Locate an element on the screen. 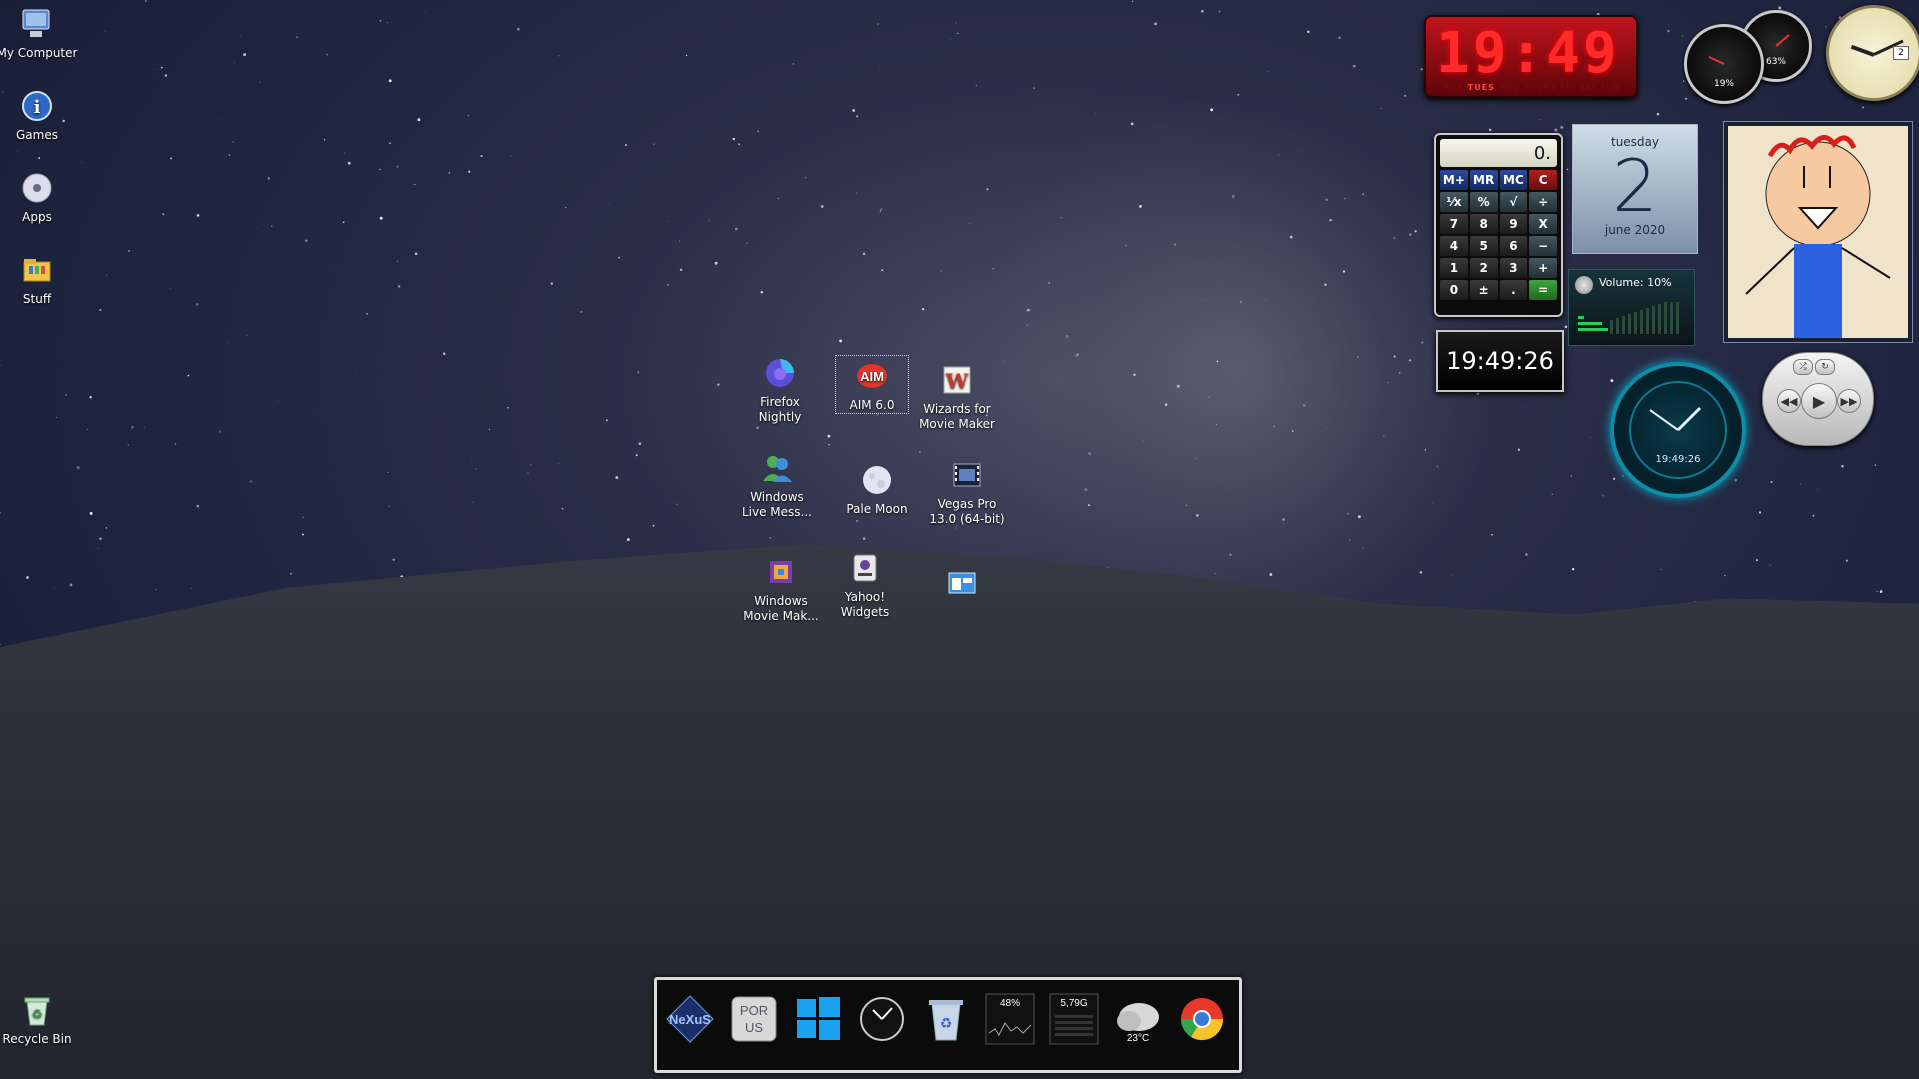 The width and height of the screenshot is (1919, 1079). stuff-icon: Stuff is located at coordinates (41, 278).